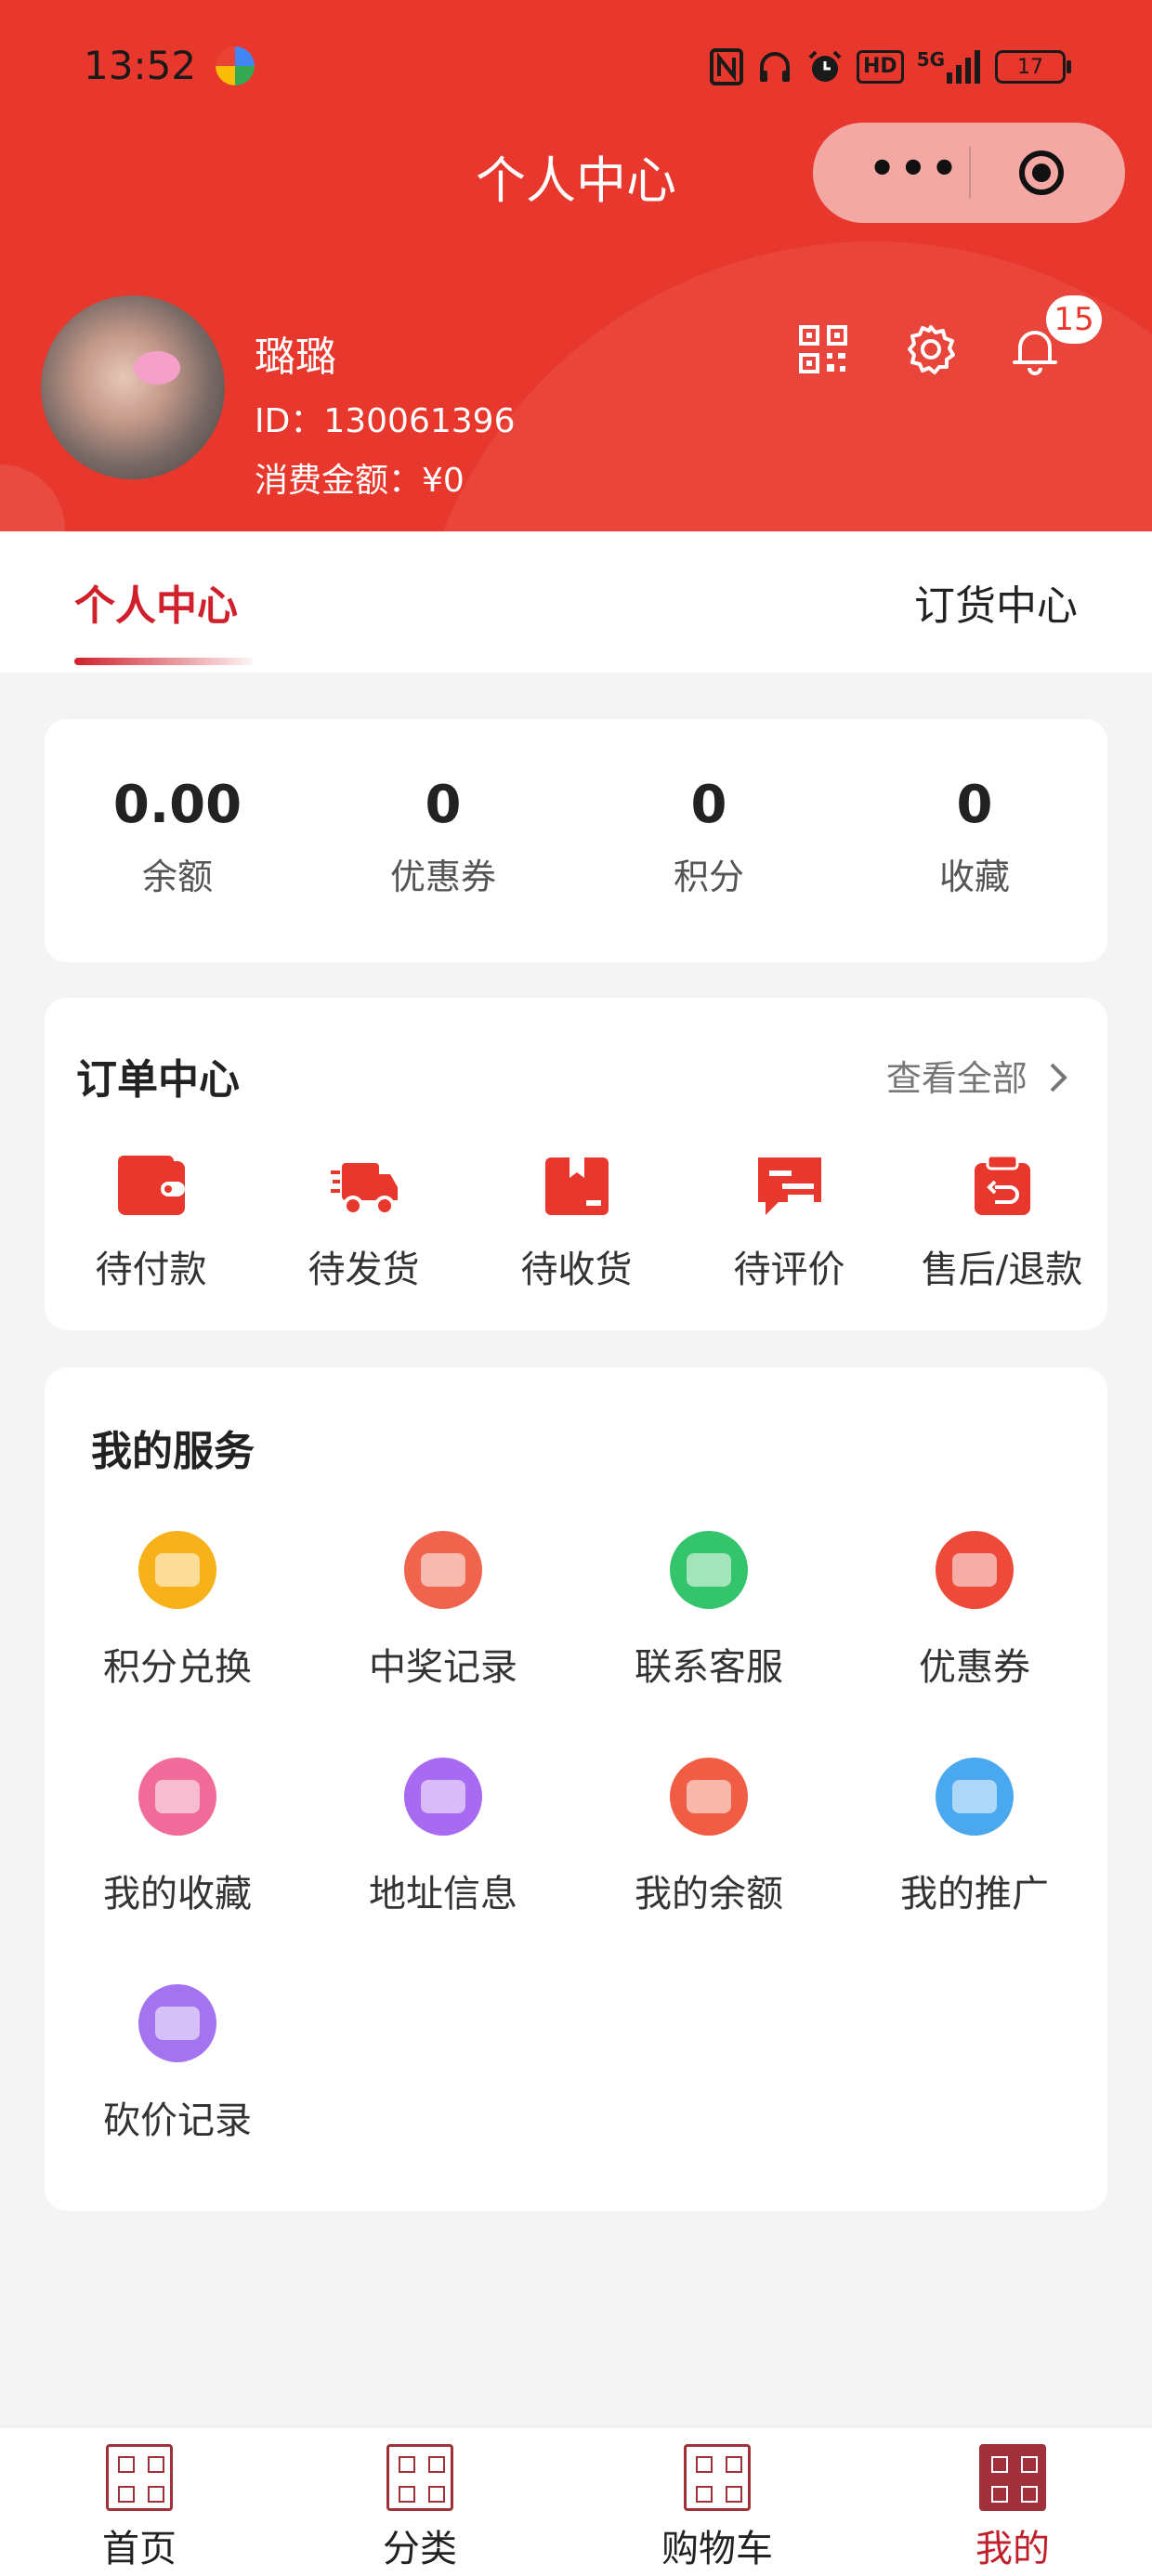  Describe the element at coordinates (823, 349) in the screenshot. I see `qr-code-icon` at that location.